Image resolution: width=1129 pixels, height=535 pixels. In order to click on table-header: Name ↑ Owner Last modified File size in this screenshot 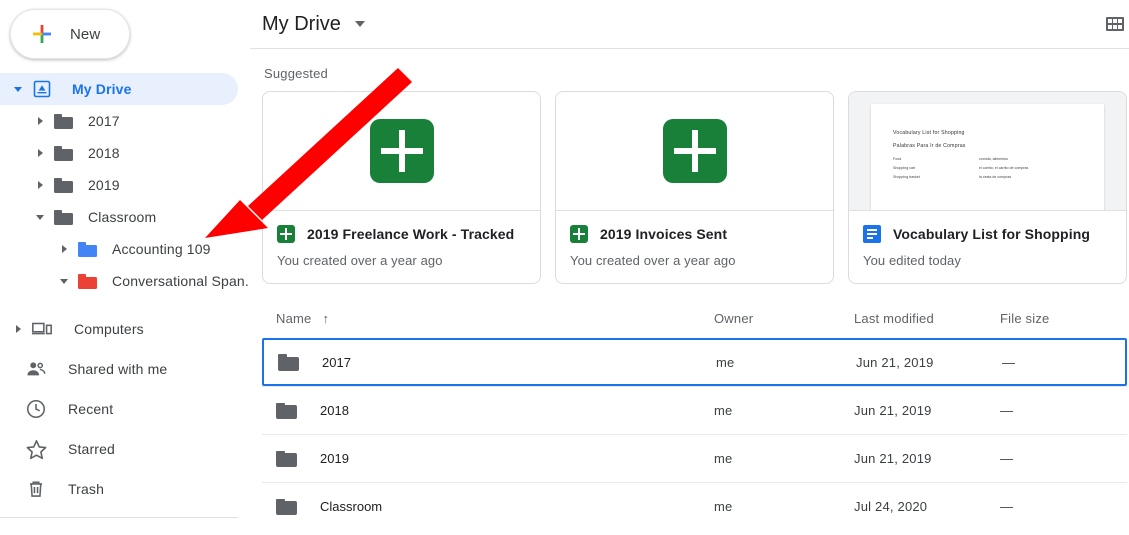, I will do `click(694, 318)`.